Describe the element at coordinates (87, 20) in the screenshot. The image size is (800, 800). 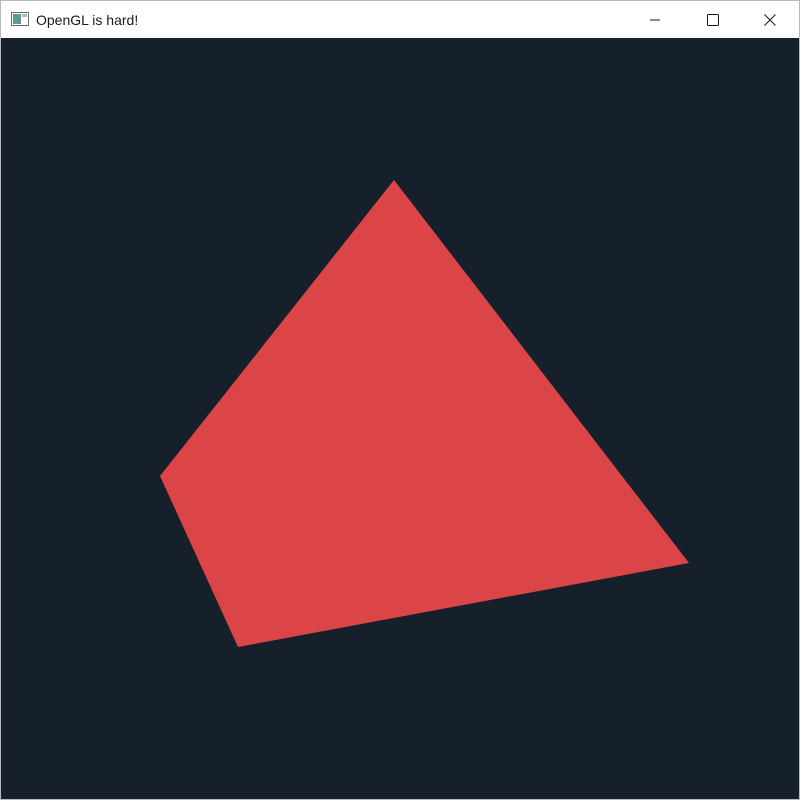
I see `window-title: OpenGL is hard!` at that location.